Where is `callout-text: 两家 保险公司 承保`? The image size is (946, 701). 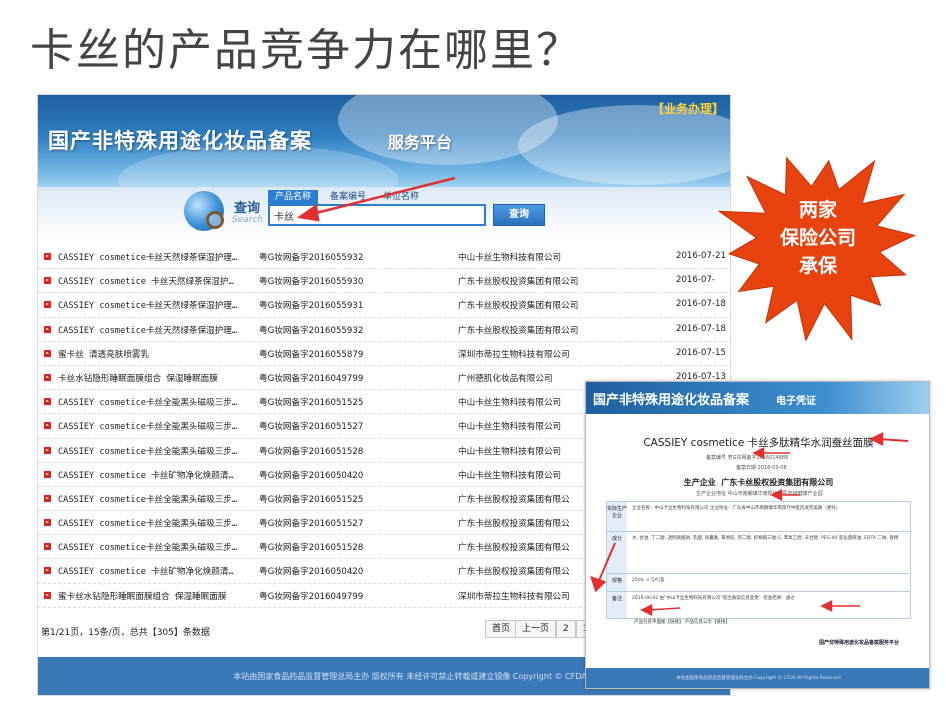 callout-text: 两家 保险公司 承保 is located at coordinates (818, 238).